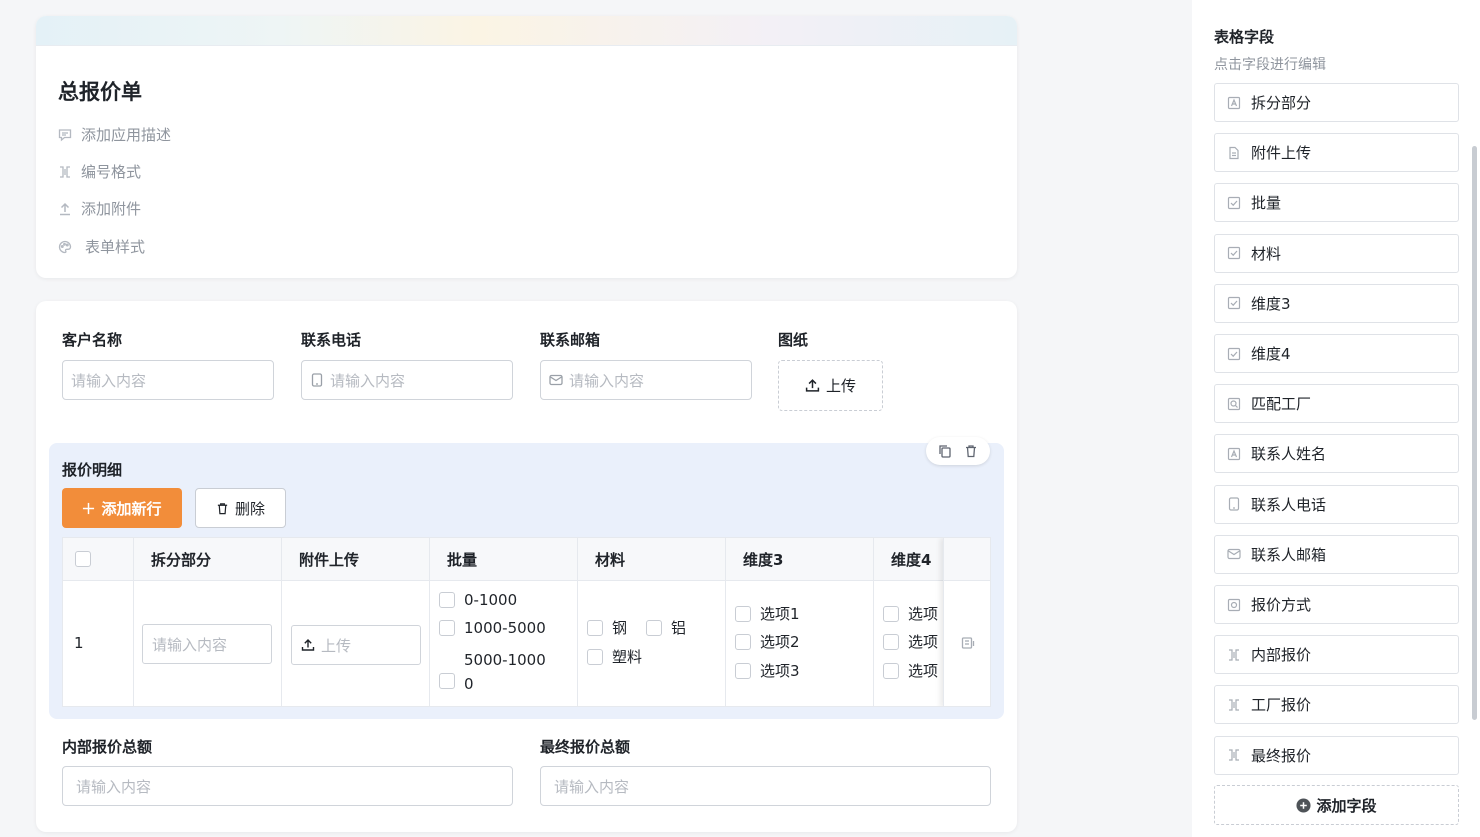 This screenshot has width=1480, height=837. Describe the element at coordinates (968, 643) in the screenshot. I see `row-detail-icon` at that location.